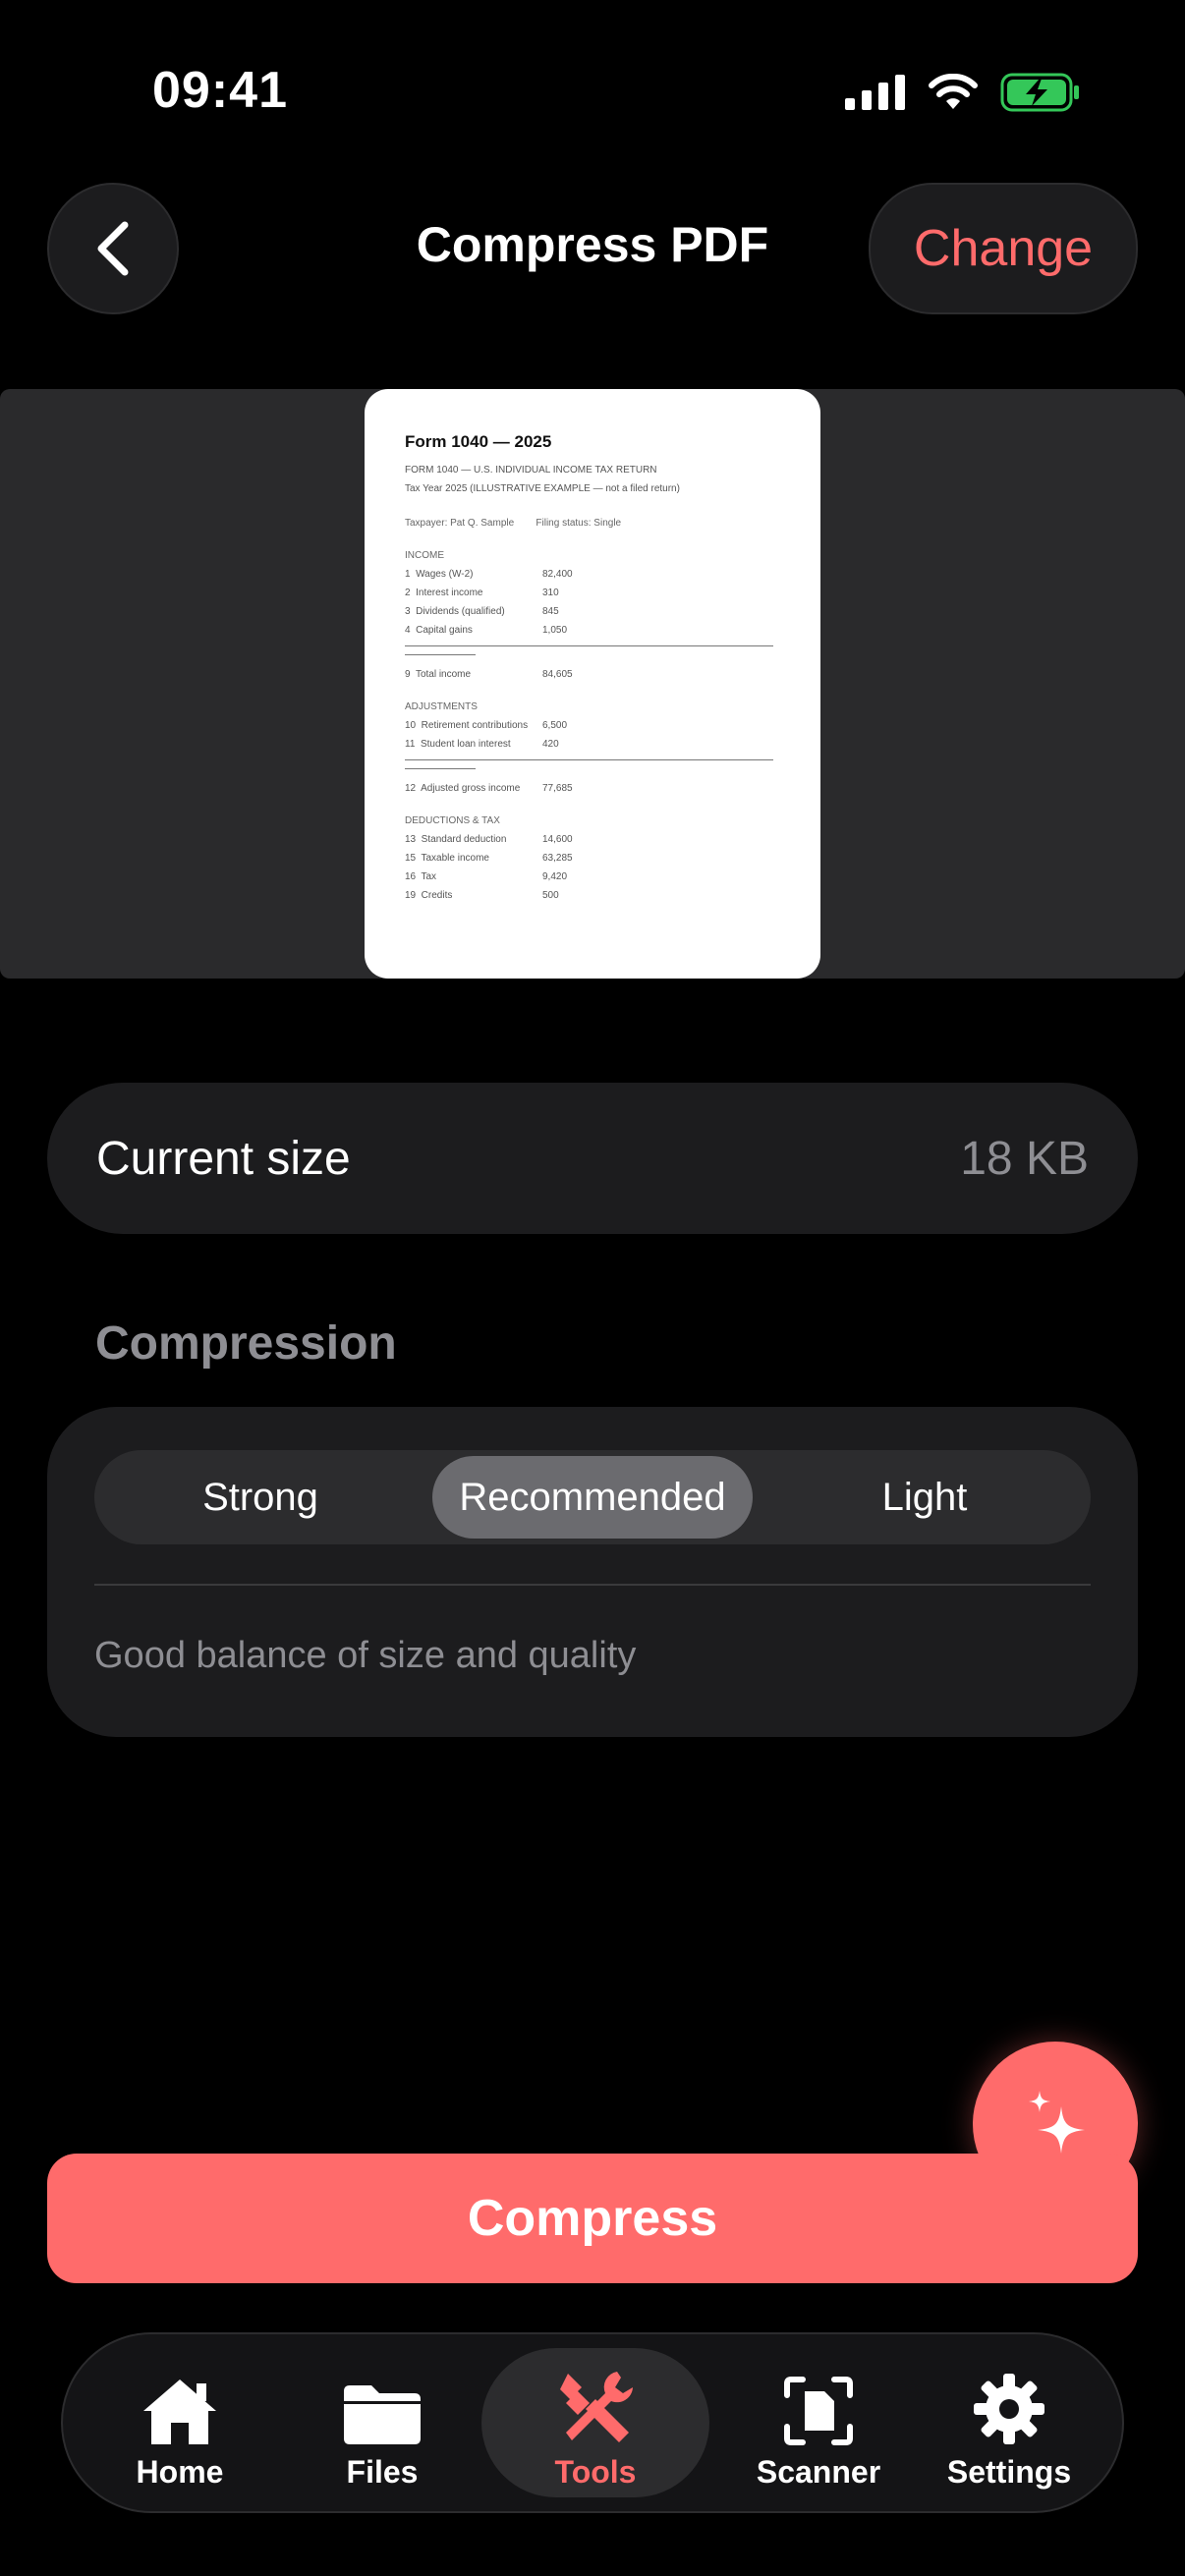  I want to click on compression-section-label: Compression, so click(246, 1343).